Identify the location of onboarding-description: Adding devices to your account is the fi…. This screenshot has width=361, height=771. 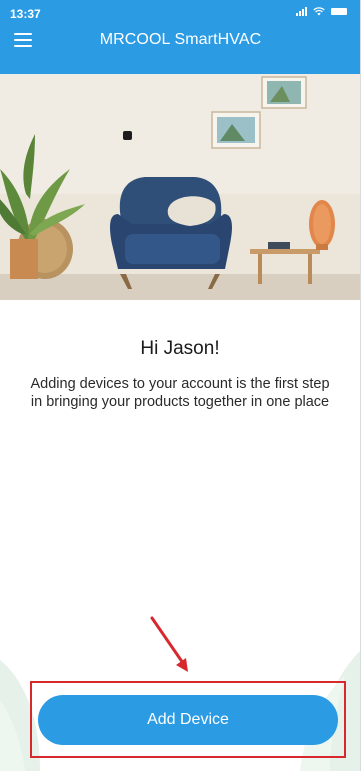
(180, 393).